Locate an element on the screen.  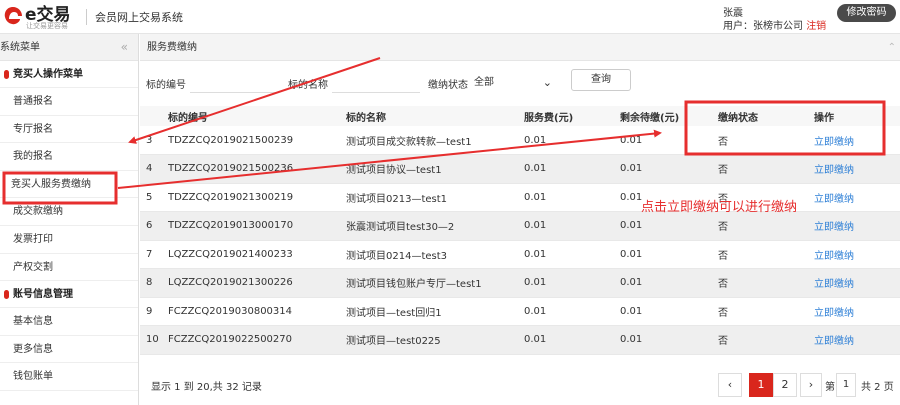
query-button: 查询 is located at coordinates (601, 80).